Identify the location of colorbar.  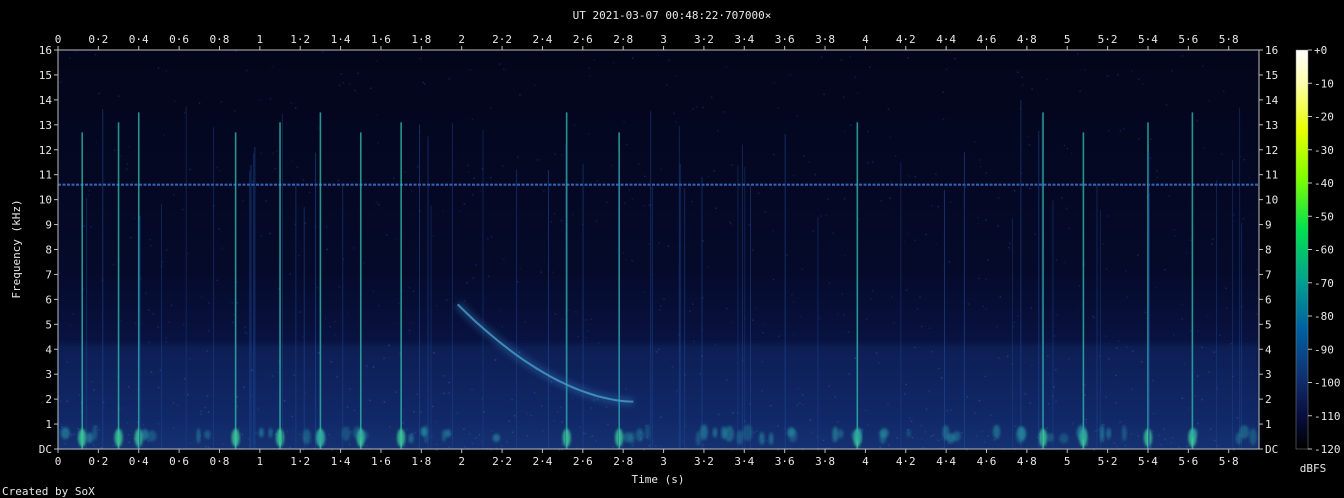
(1302, 249).